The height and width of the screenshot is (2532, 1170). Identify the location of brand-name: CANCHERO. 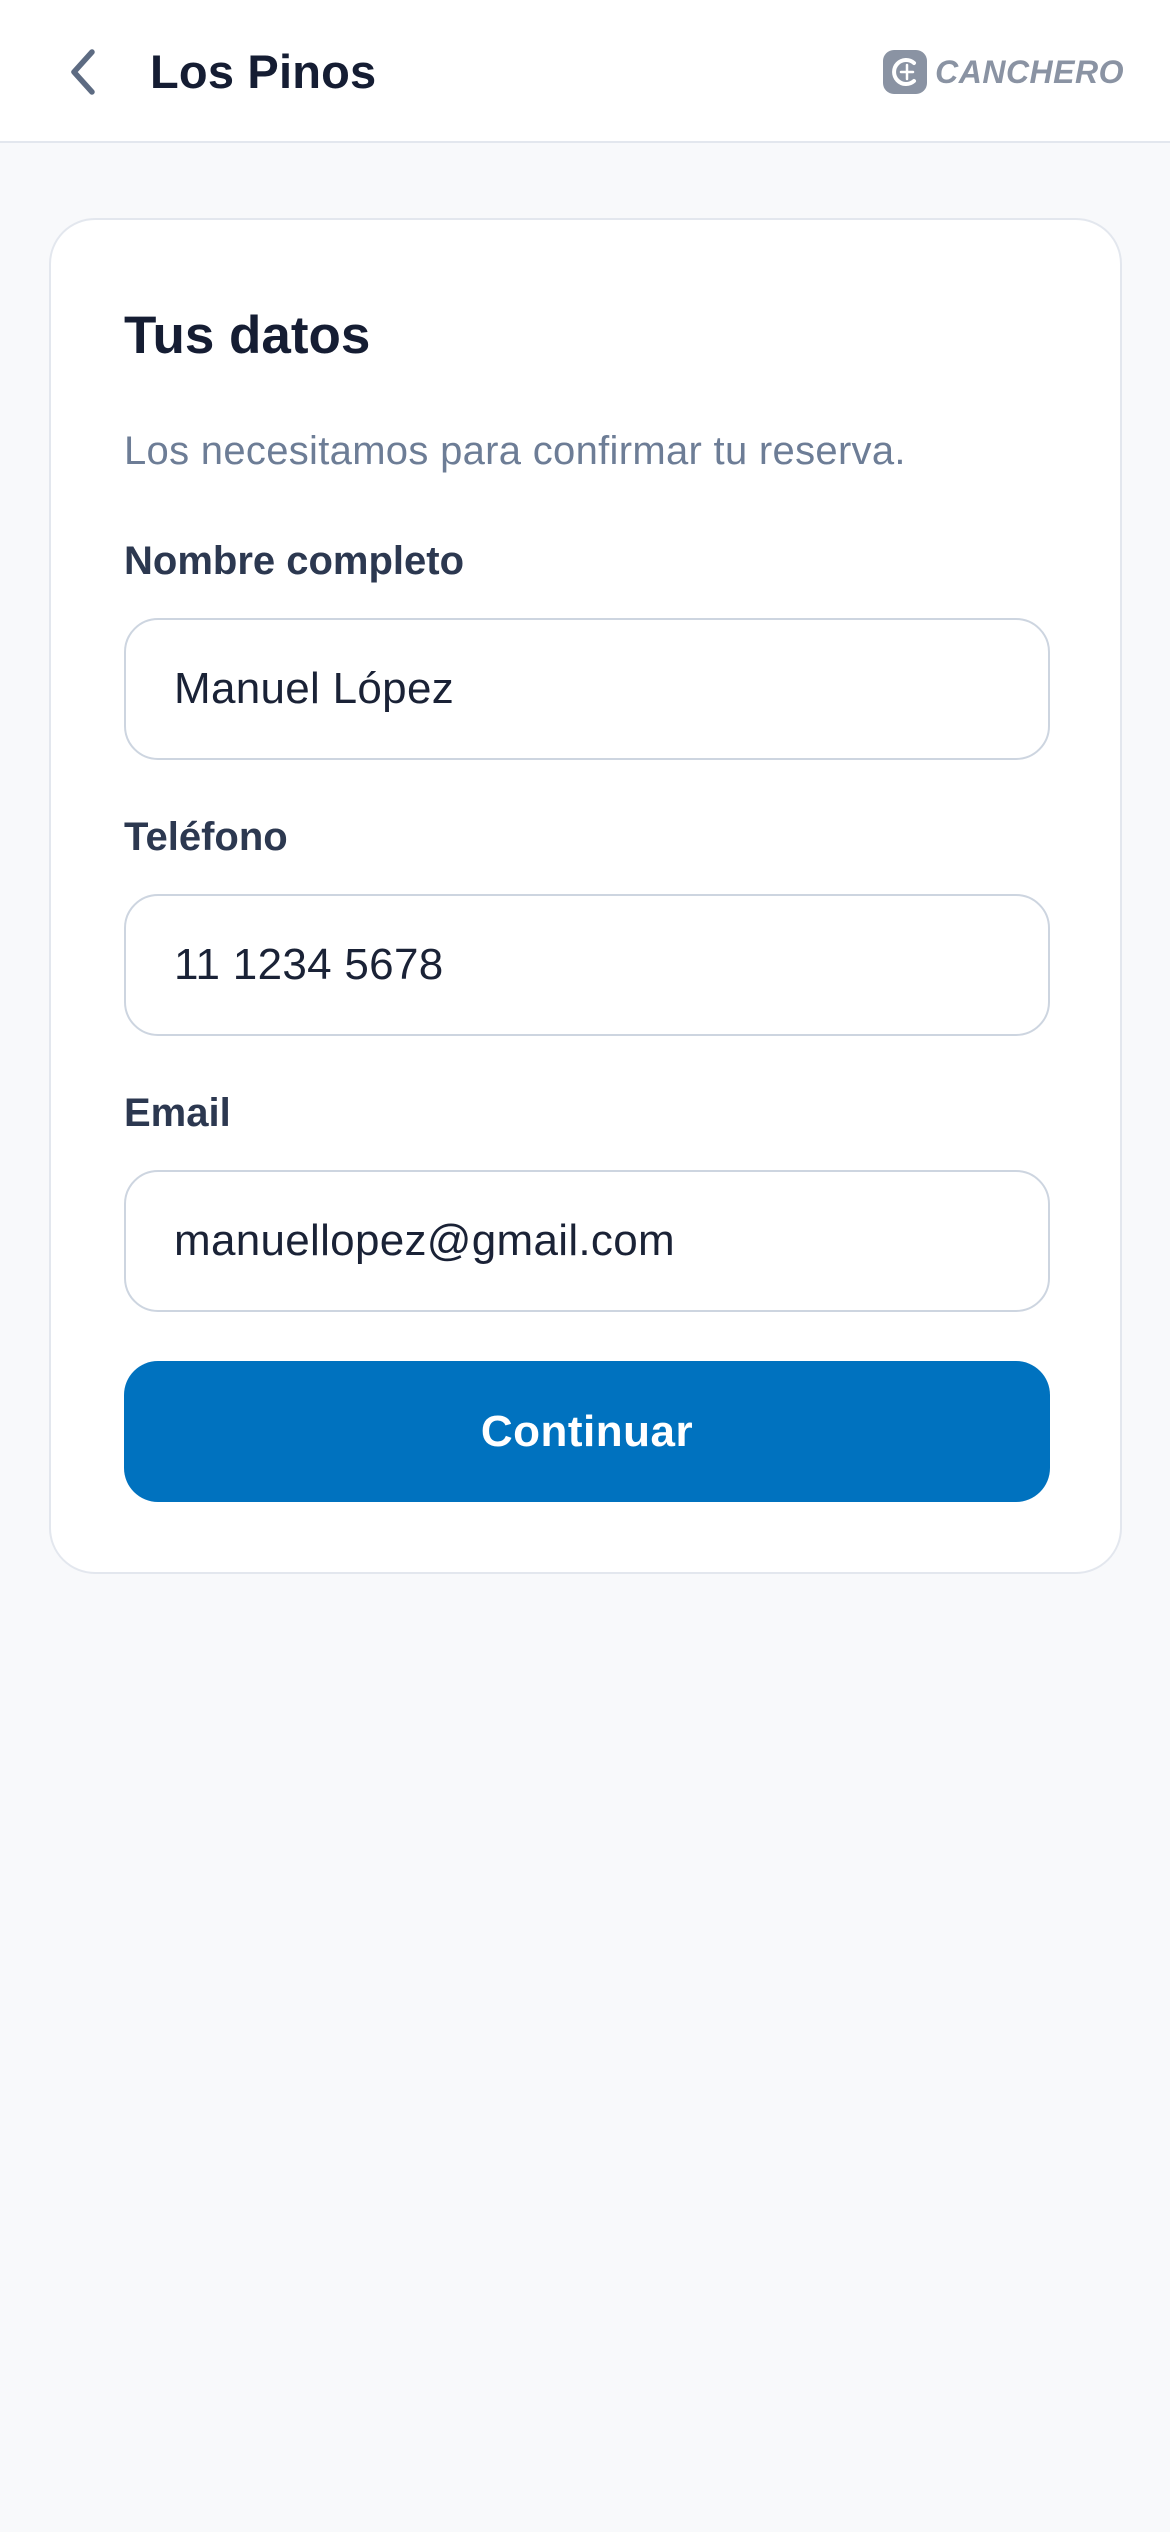
(1029, 71).